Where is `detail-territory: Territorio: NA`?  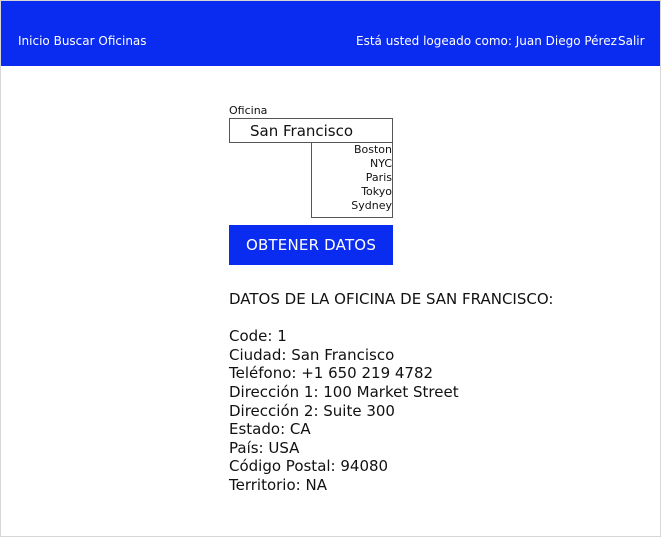
detail-territory: Territorio: NA is located at coordinates (278, 484).